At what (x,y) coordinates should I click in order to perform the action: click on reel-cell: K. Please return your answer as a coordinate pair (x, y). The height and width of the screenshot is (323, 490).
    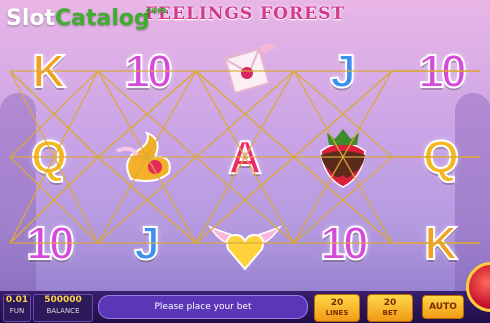
    Looking at the image, I should click on (49, 71).